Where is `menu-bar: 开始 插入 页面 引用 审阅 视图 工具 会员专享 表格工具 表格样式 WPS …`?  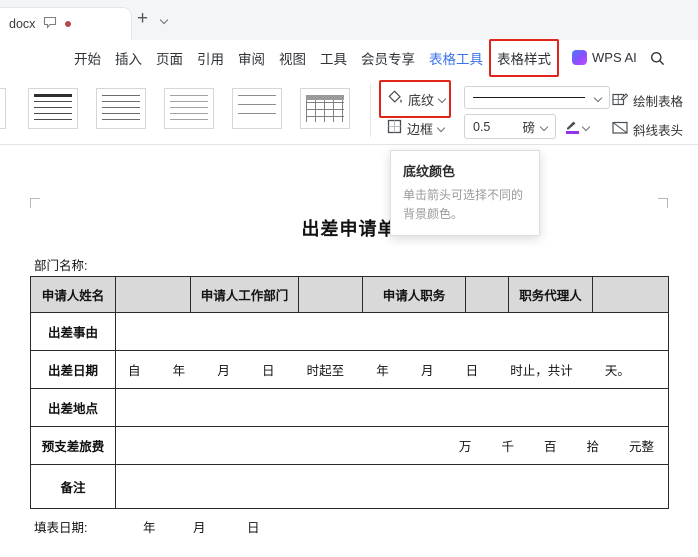
menu-bar: 开始 插入 页面 引用 审阅 视图 工具 会员专享 表格工具 表格样式 WPS … is located at coordinates (349, 58).